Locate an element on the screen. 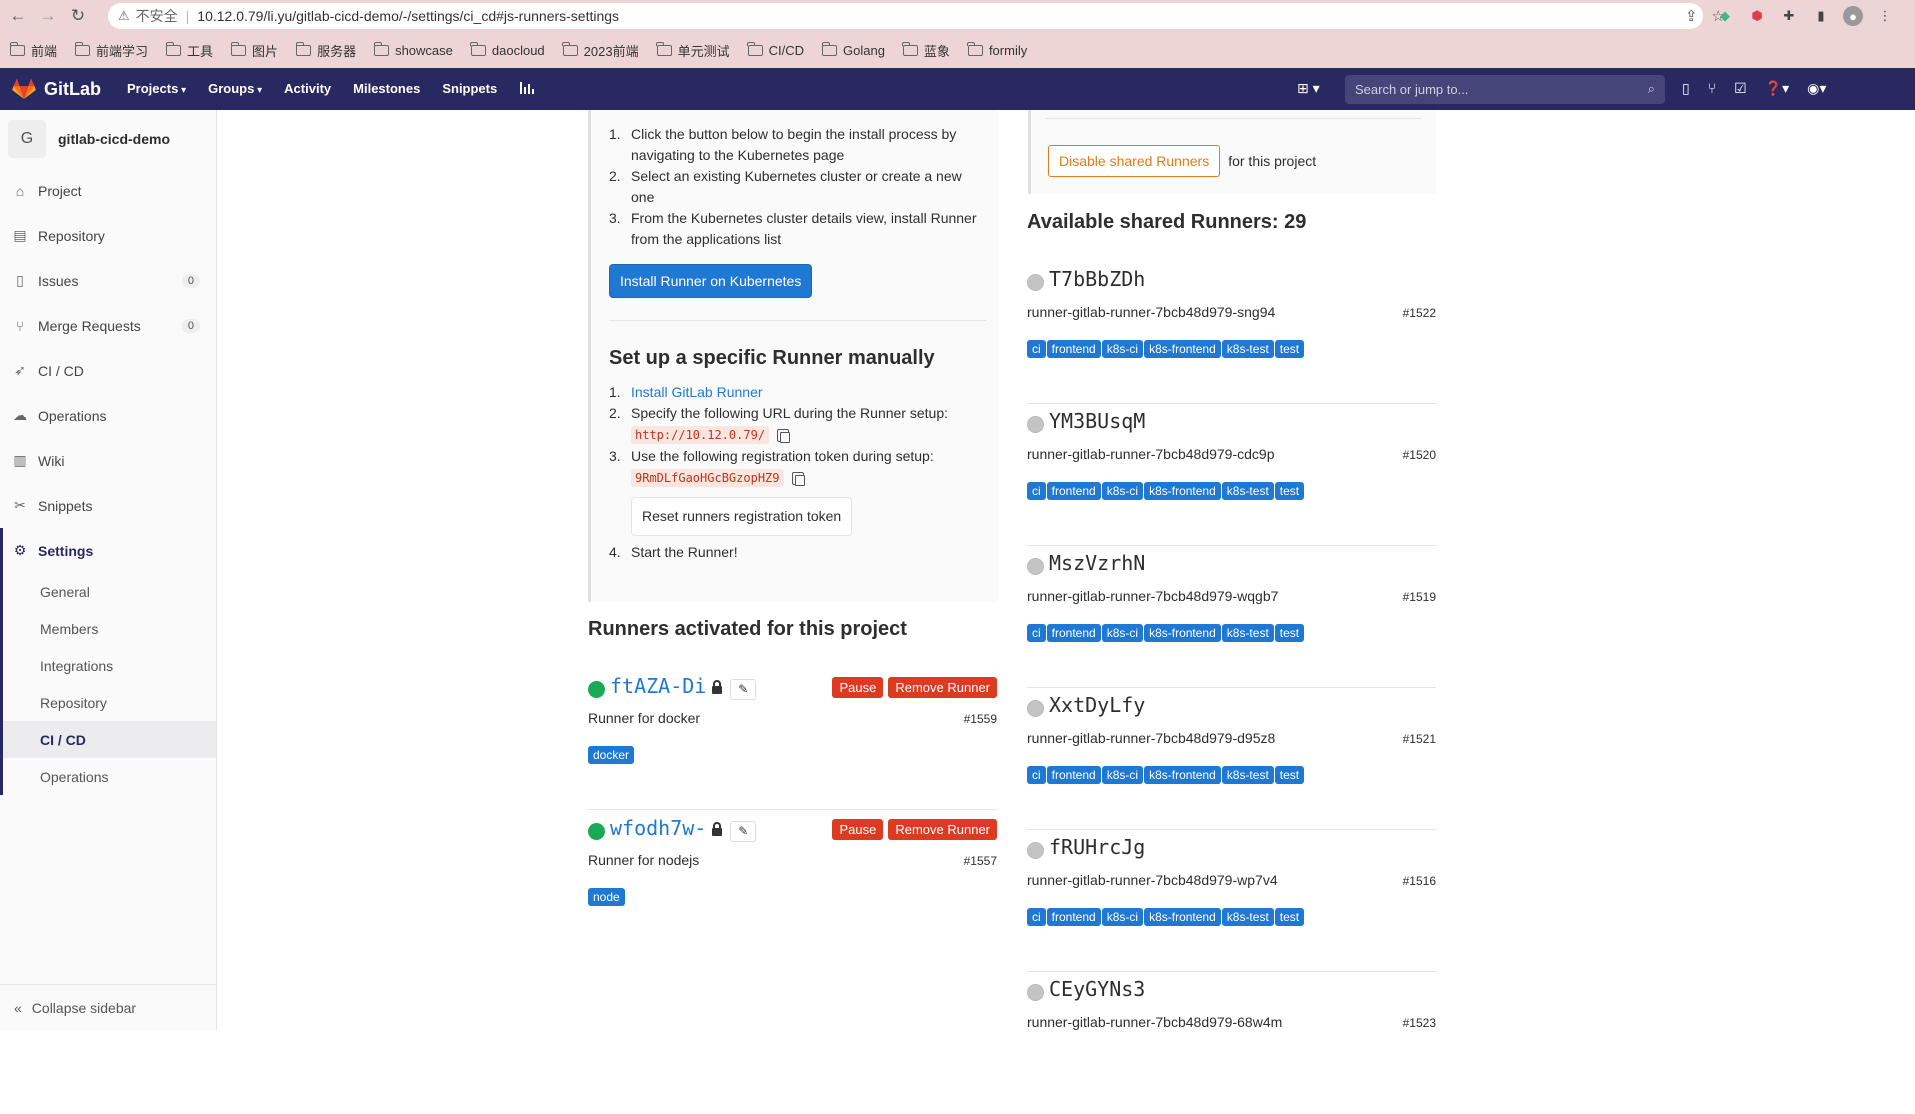 The width and height of the screenshot is (1915, 1114). sidebar-item-label: CI / CD is located at coordinates (61, 370).